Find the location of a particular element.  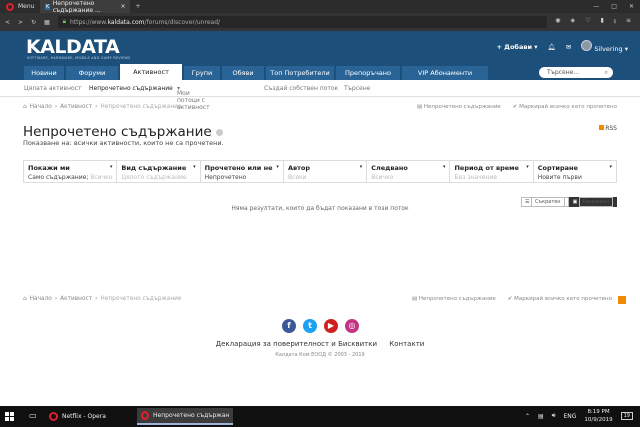

minimize-button: — is located at coordinates (596, 6).